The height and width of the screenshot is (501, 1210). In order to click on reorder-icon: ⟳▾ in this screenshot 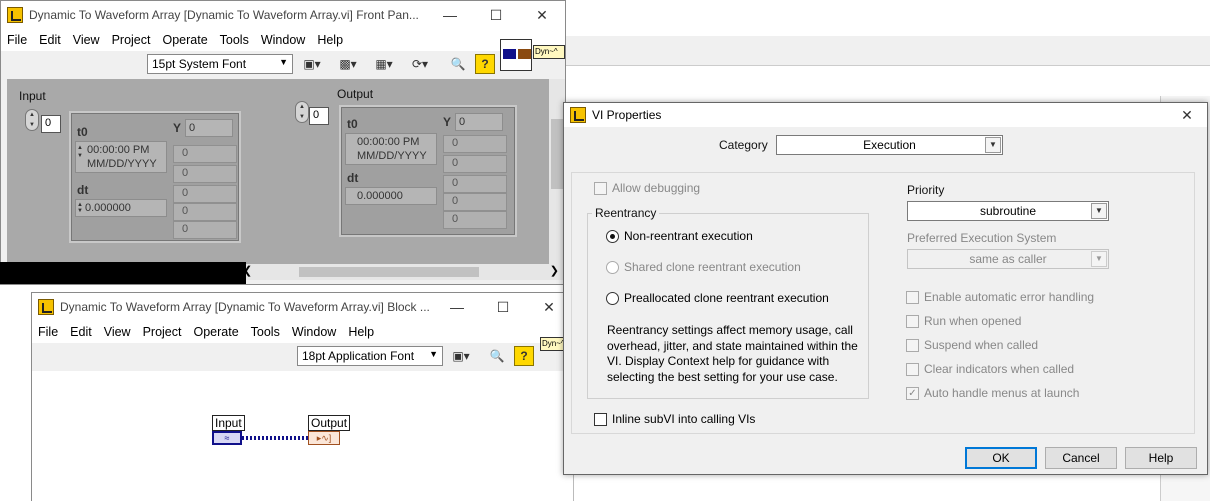, I will do `click(420, 64)`.